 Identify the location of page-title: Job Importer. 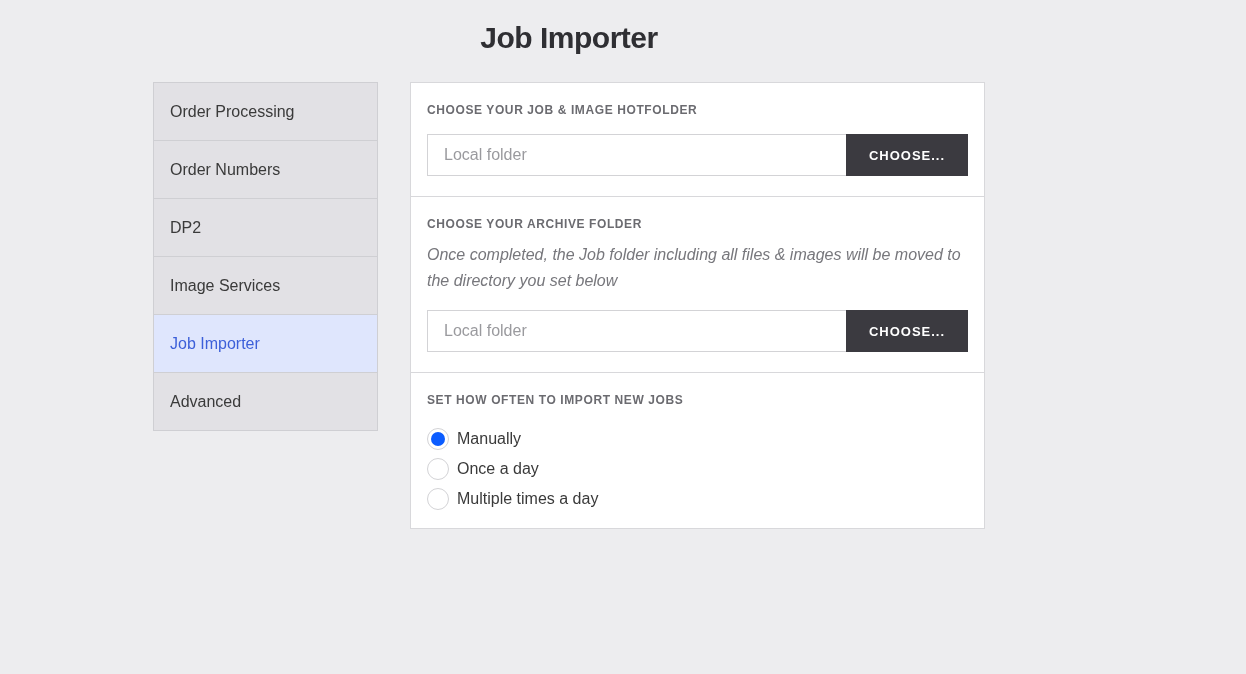
(569, 38).